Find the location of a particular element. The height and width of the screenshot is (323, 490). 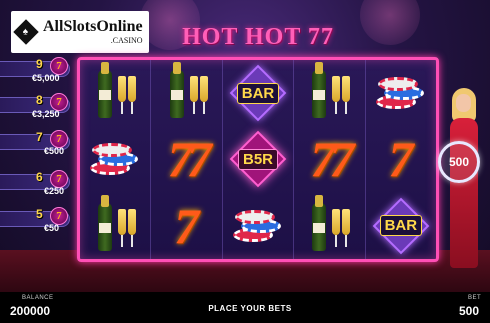

paytable-count: 7 is located at coordinates (39, 137).